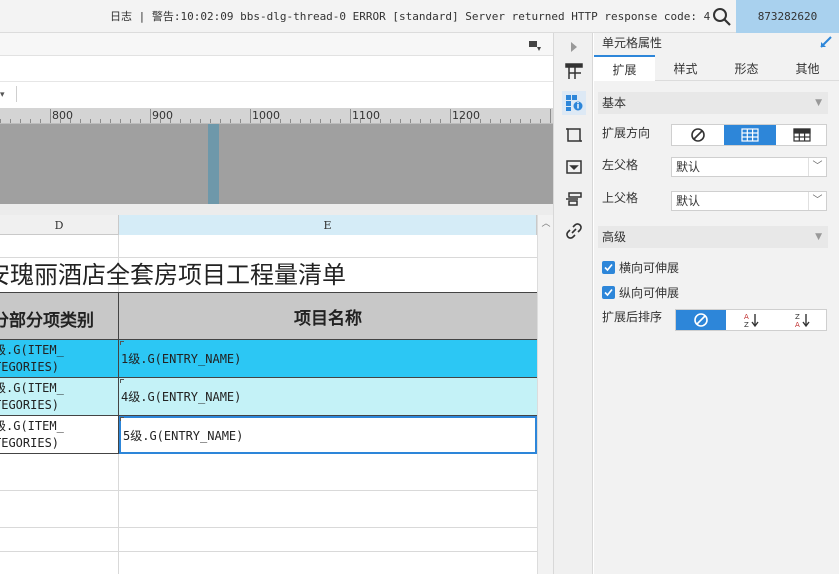 This screenshot has width=839, height=574. What do you see at coordinates (751, 320) in the screenshot?
I see `sort-ascending-icon: A Z` at bounding box center [751, 320].